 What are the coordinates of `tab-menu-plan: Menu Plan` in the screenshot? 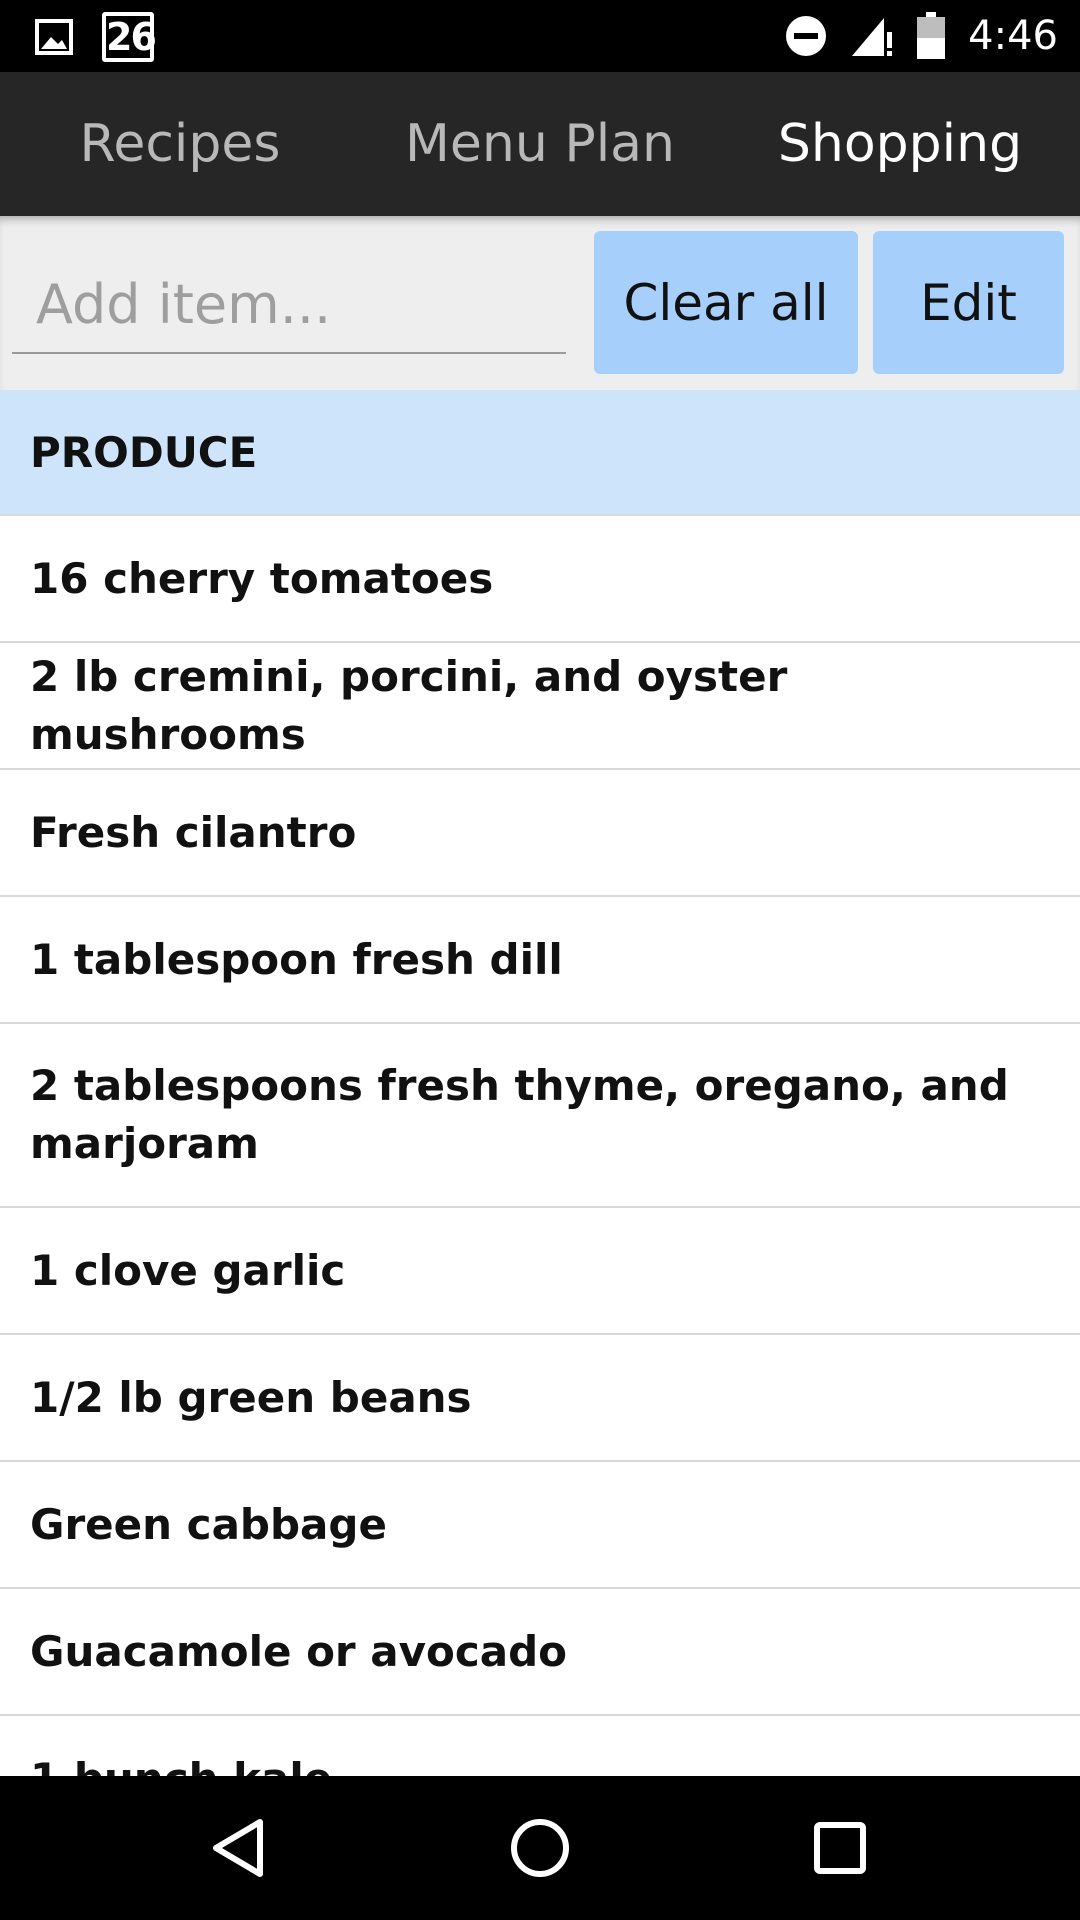 It's located at (540, 144).